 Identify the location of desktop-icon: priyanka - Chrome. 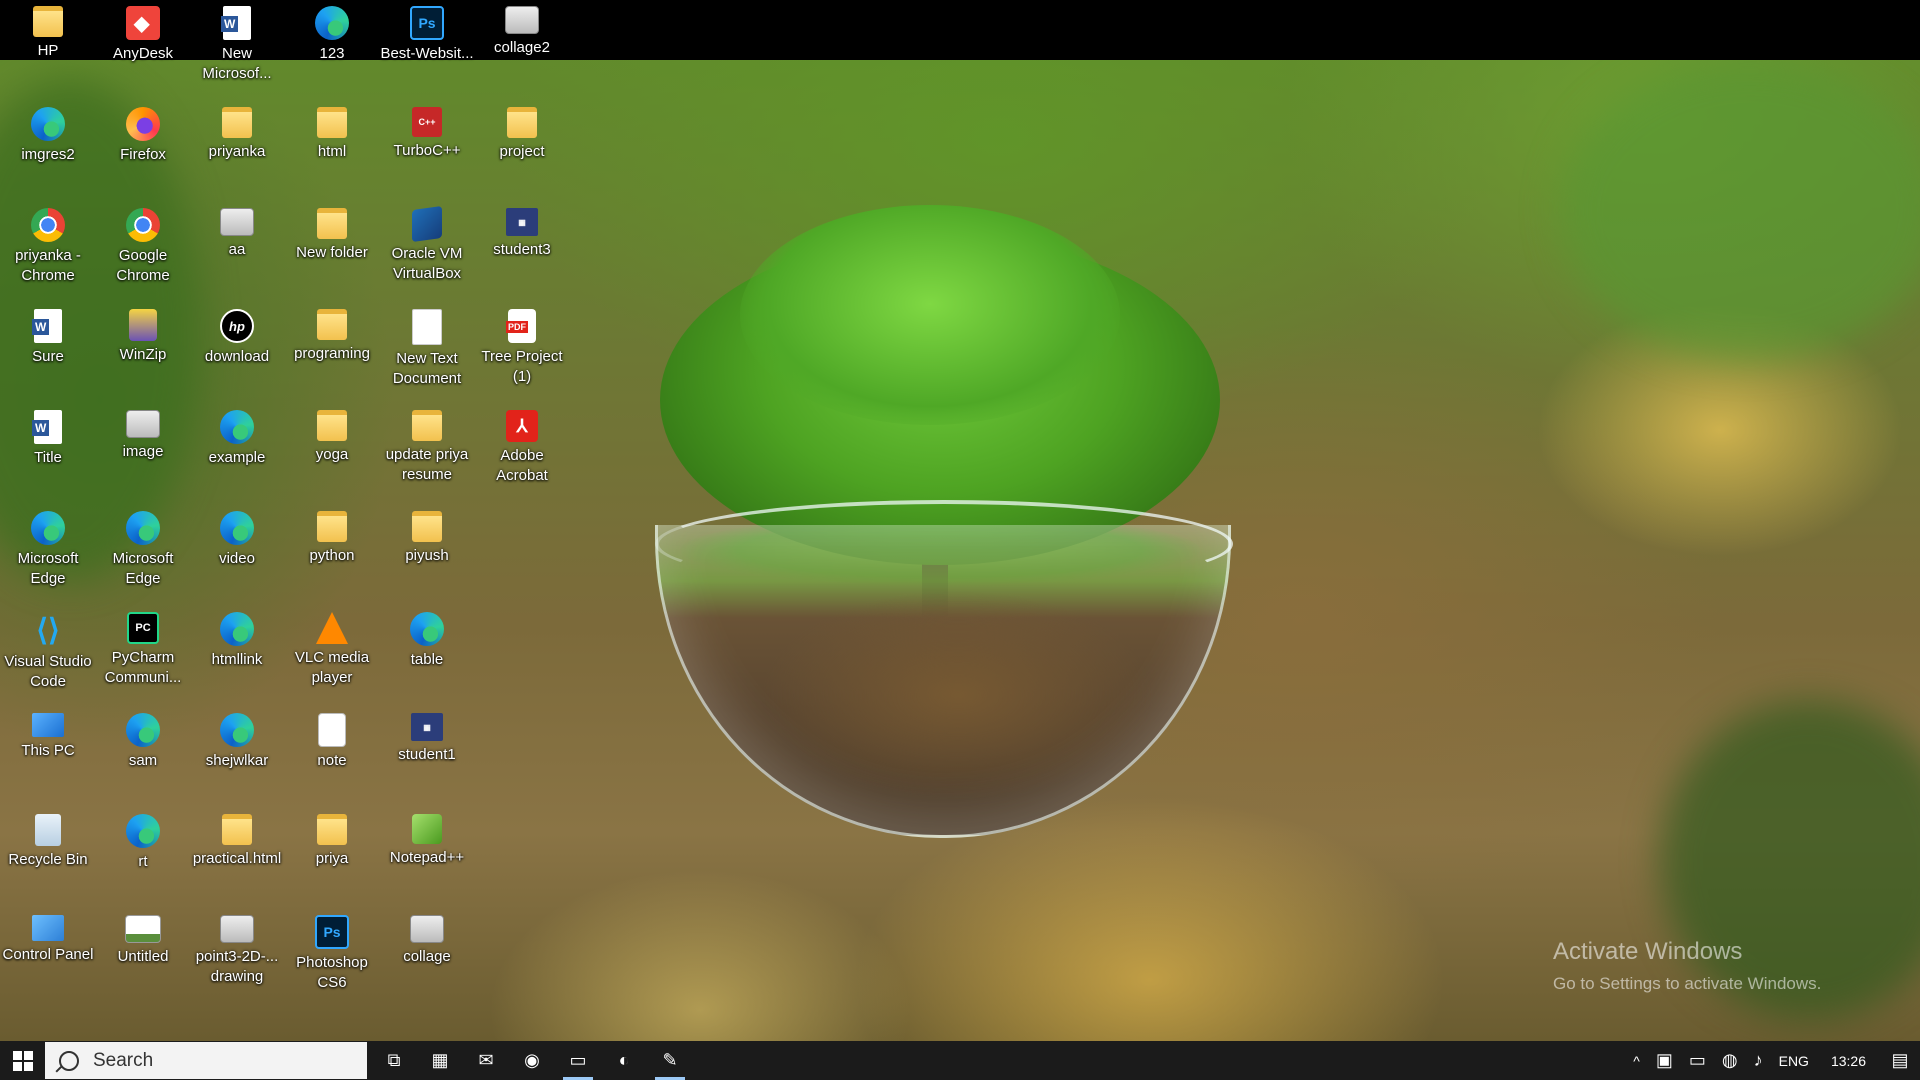
(48, 252).